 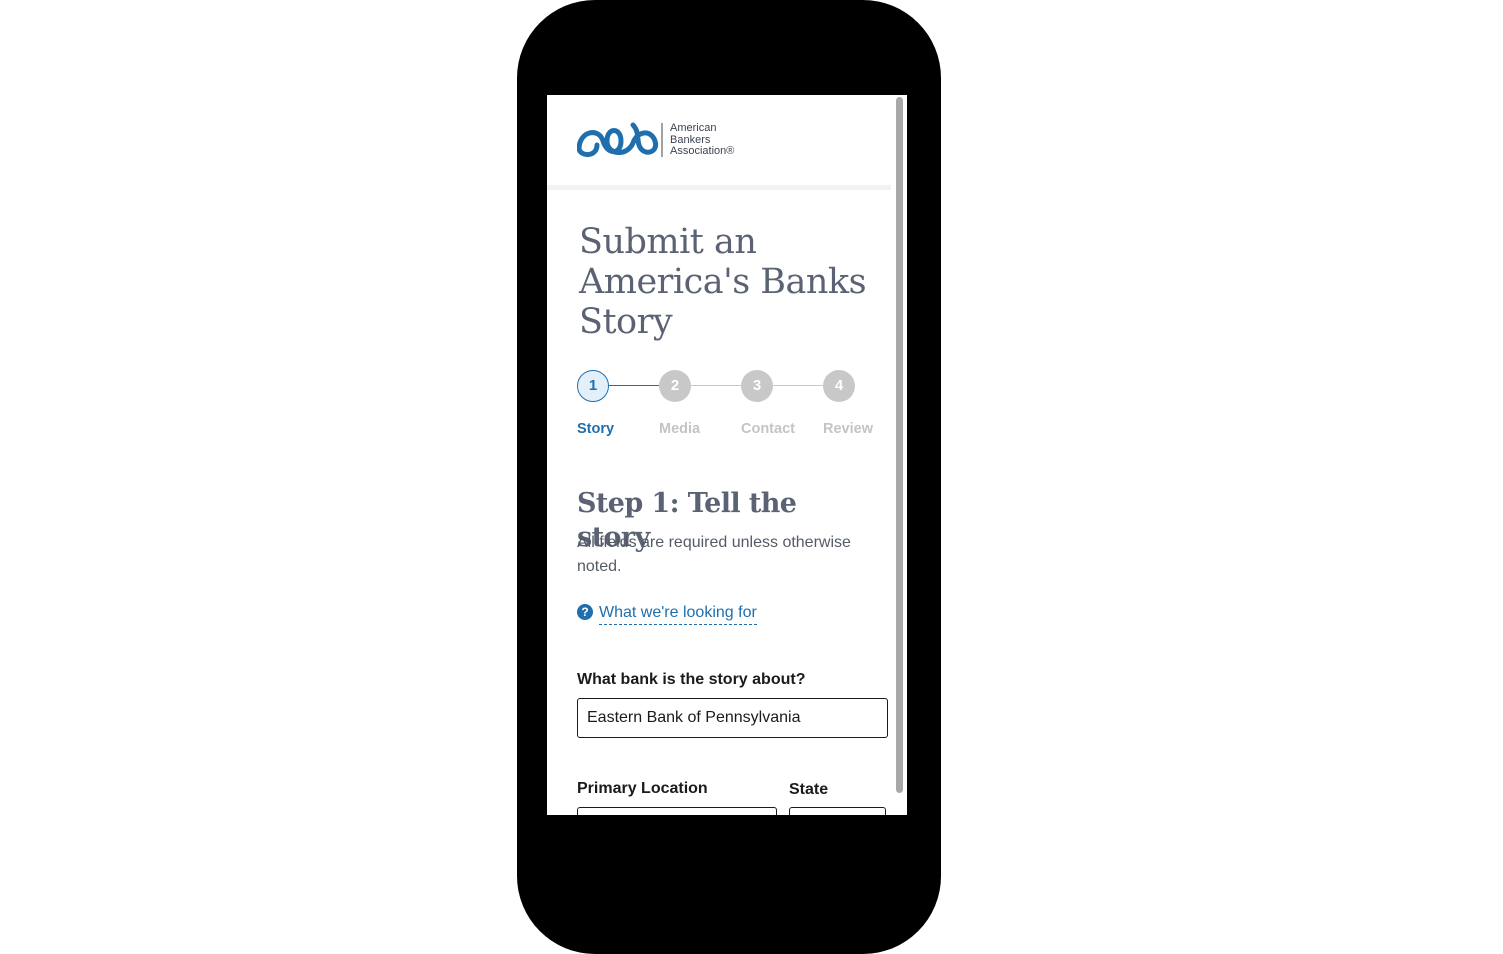 I want to click on step-1-circle: 1, so click(x=593, y=386).